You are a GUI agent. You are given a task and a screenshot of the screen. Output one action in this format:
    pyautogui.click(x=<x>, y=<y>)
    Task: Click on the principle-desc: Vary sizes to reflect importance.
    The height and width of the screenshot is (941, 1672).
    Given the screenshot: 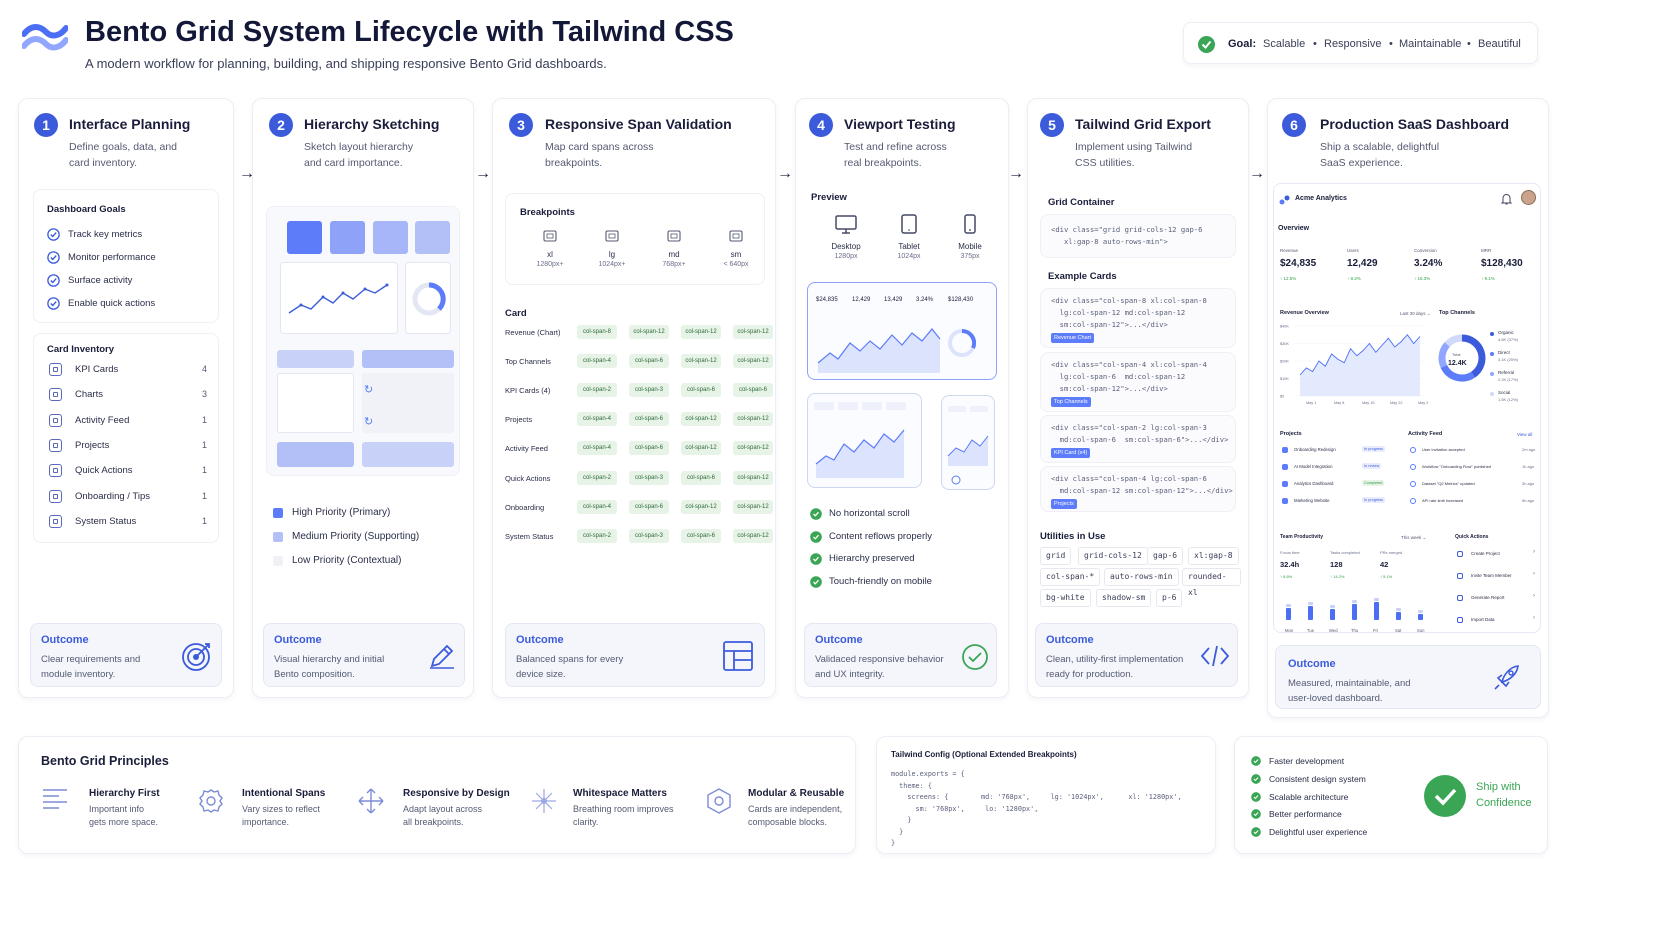 What is the action you would take?
    pyautogui.click(x=281, y=815)
    